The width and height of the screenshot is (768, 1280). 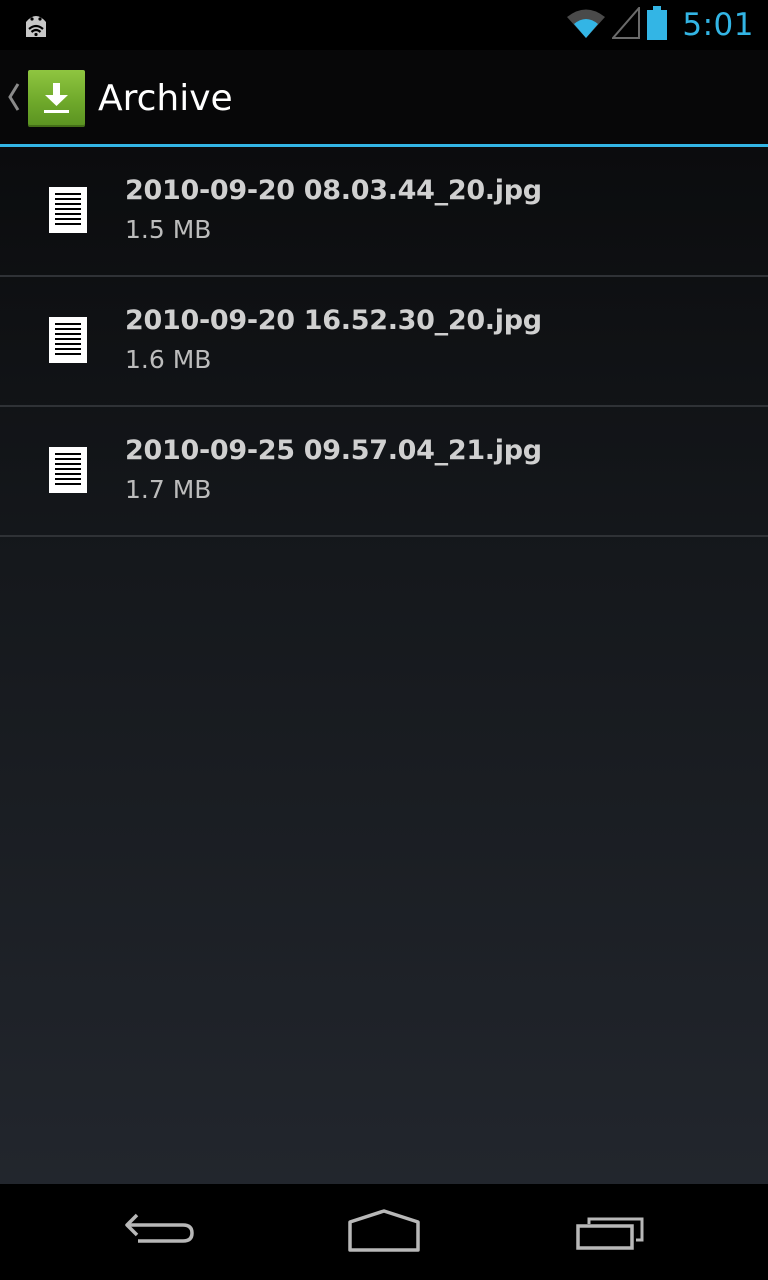 What do you see at coordinates (56, 98) in the screenshot?
I see `download-icon` at bounding box center [56, 98].